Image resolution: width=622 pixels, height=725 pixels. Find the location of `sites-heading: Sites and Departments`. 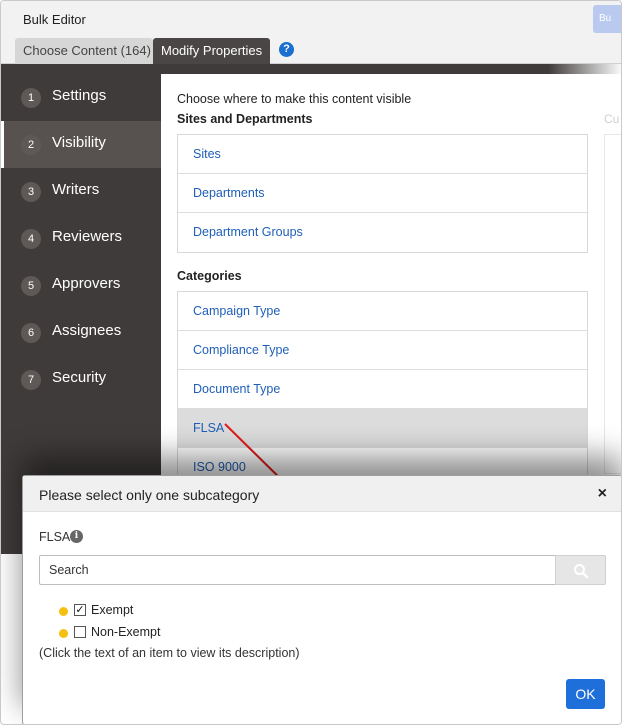

sites-heading: Sites and Departments is located at coordinates (245, 119).